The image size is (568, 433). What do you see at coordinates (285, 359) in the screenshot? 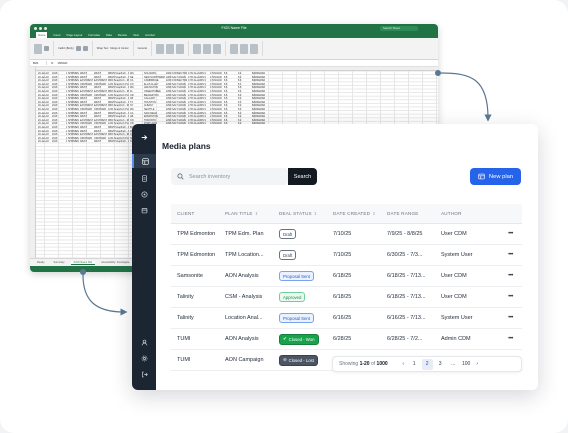
I see `minus-circle-icon: ⊖` at bounding box center [285, 359].